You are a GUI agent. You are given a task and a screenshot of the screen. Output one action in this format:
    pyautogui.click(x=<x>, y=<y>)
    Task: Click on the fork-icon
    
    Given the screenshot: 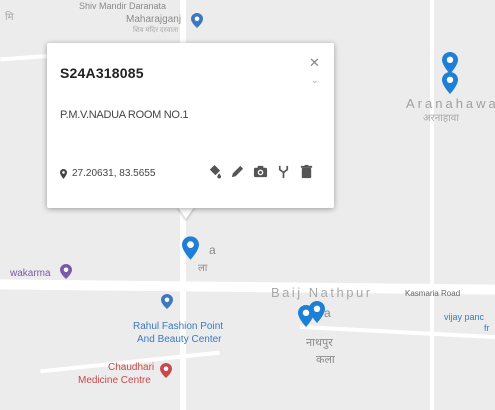 What is the action you would take?
    pyautogui.click(x=283, y=171)
    